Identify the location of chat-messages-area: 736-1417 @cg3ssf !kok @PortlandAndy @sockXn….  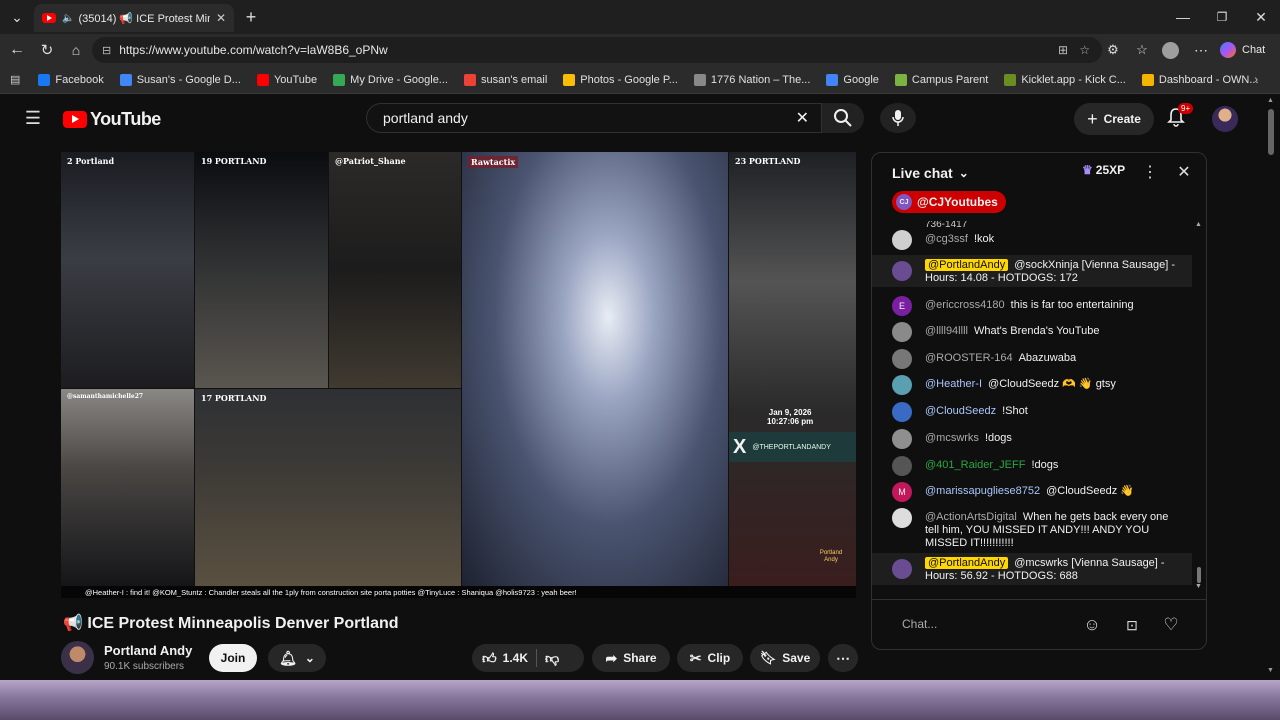
(1039, 409).